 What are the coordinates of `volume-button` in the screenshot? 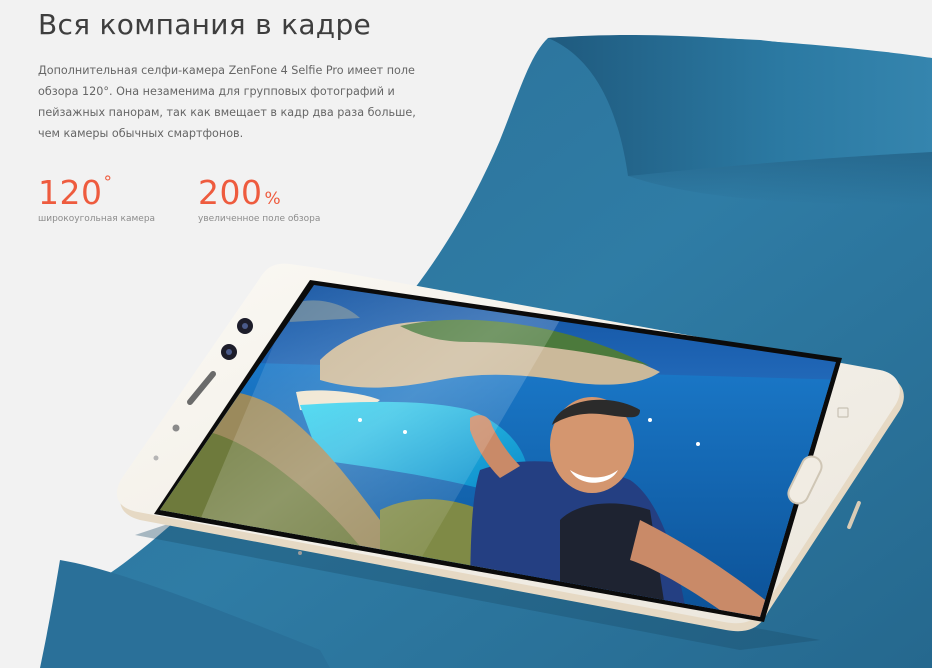 It's located at (854, 515).